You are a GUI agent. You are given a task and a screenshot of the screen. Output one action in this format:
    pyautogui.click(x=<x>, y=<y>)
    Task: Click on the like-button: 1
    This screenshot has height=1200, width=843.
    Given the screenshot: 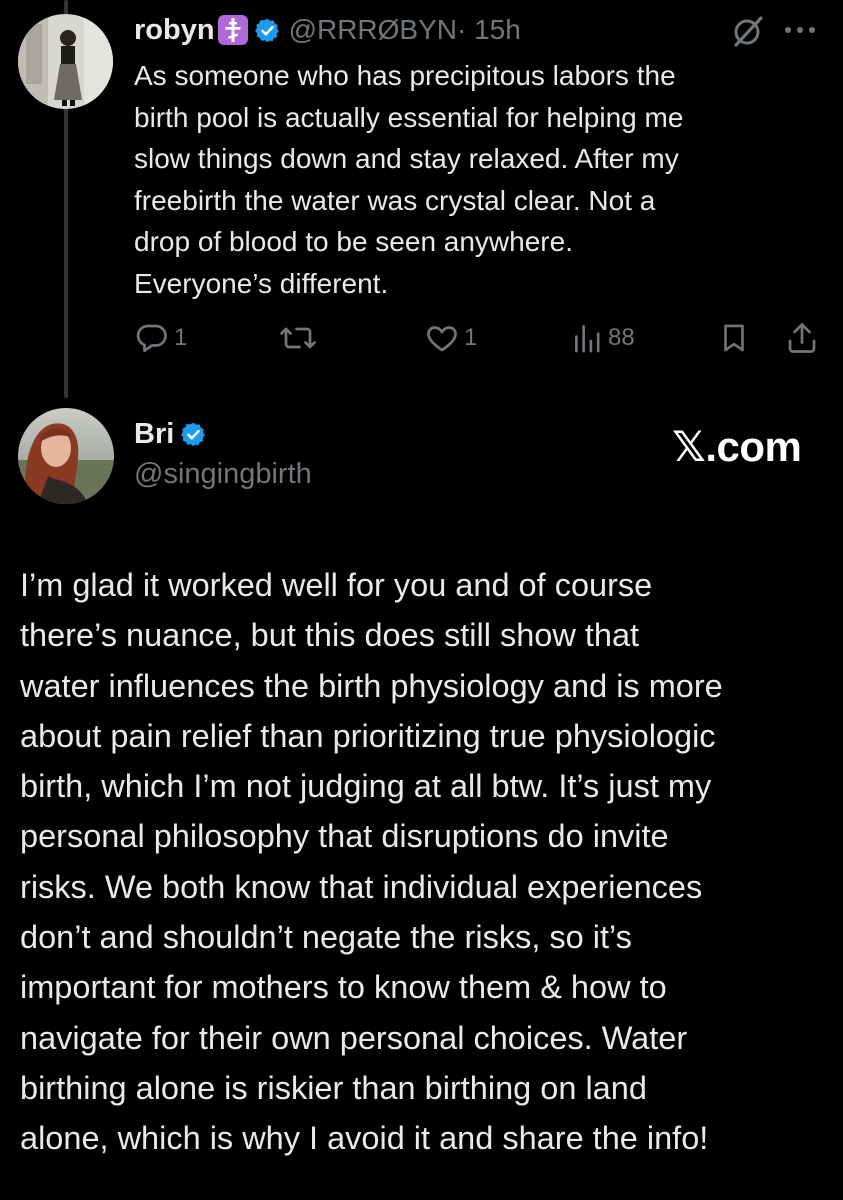 What is the action you would take?
    pyautogui.click(x=450, y=338)
    